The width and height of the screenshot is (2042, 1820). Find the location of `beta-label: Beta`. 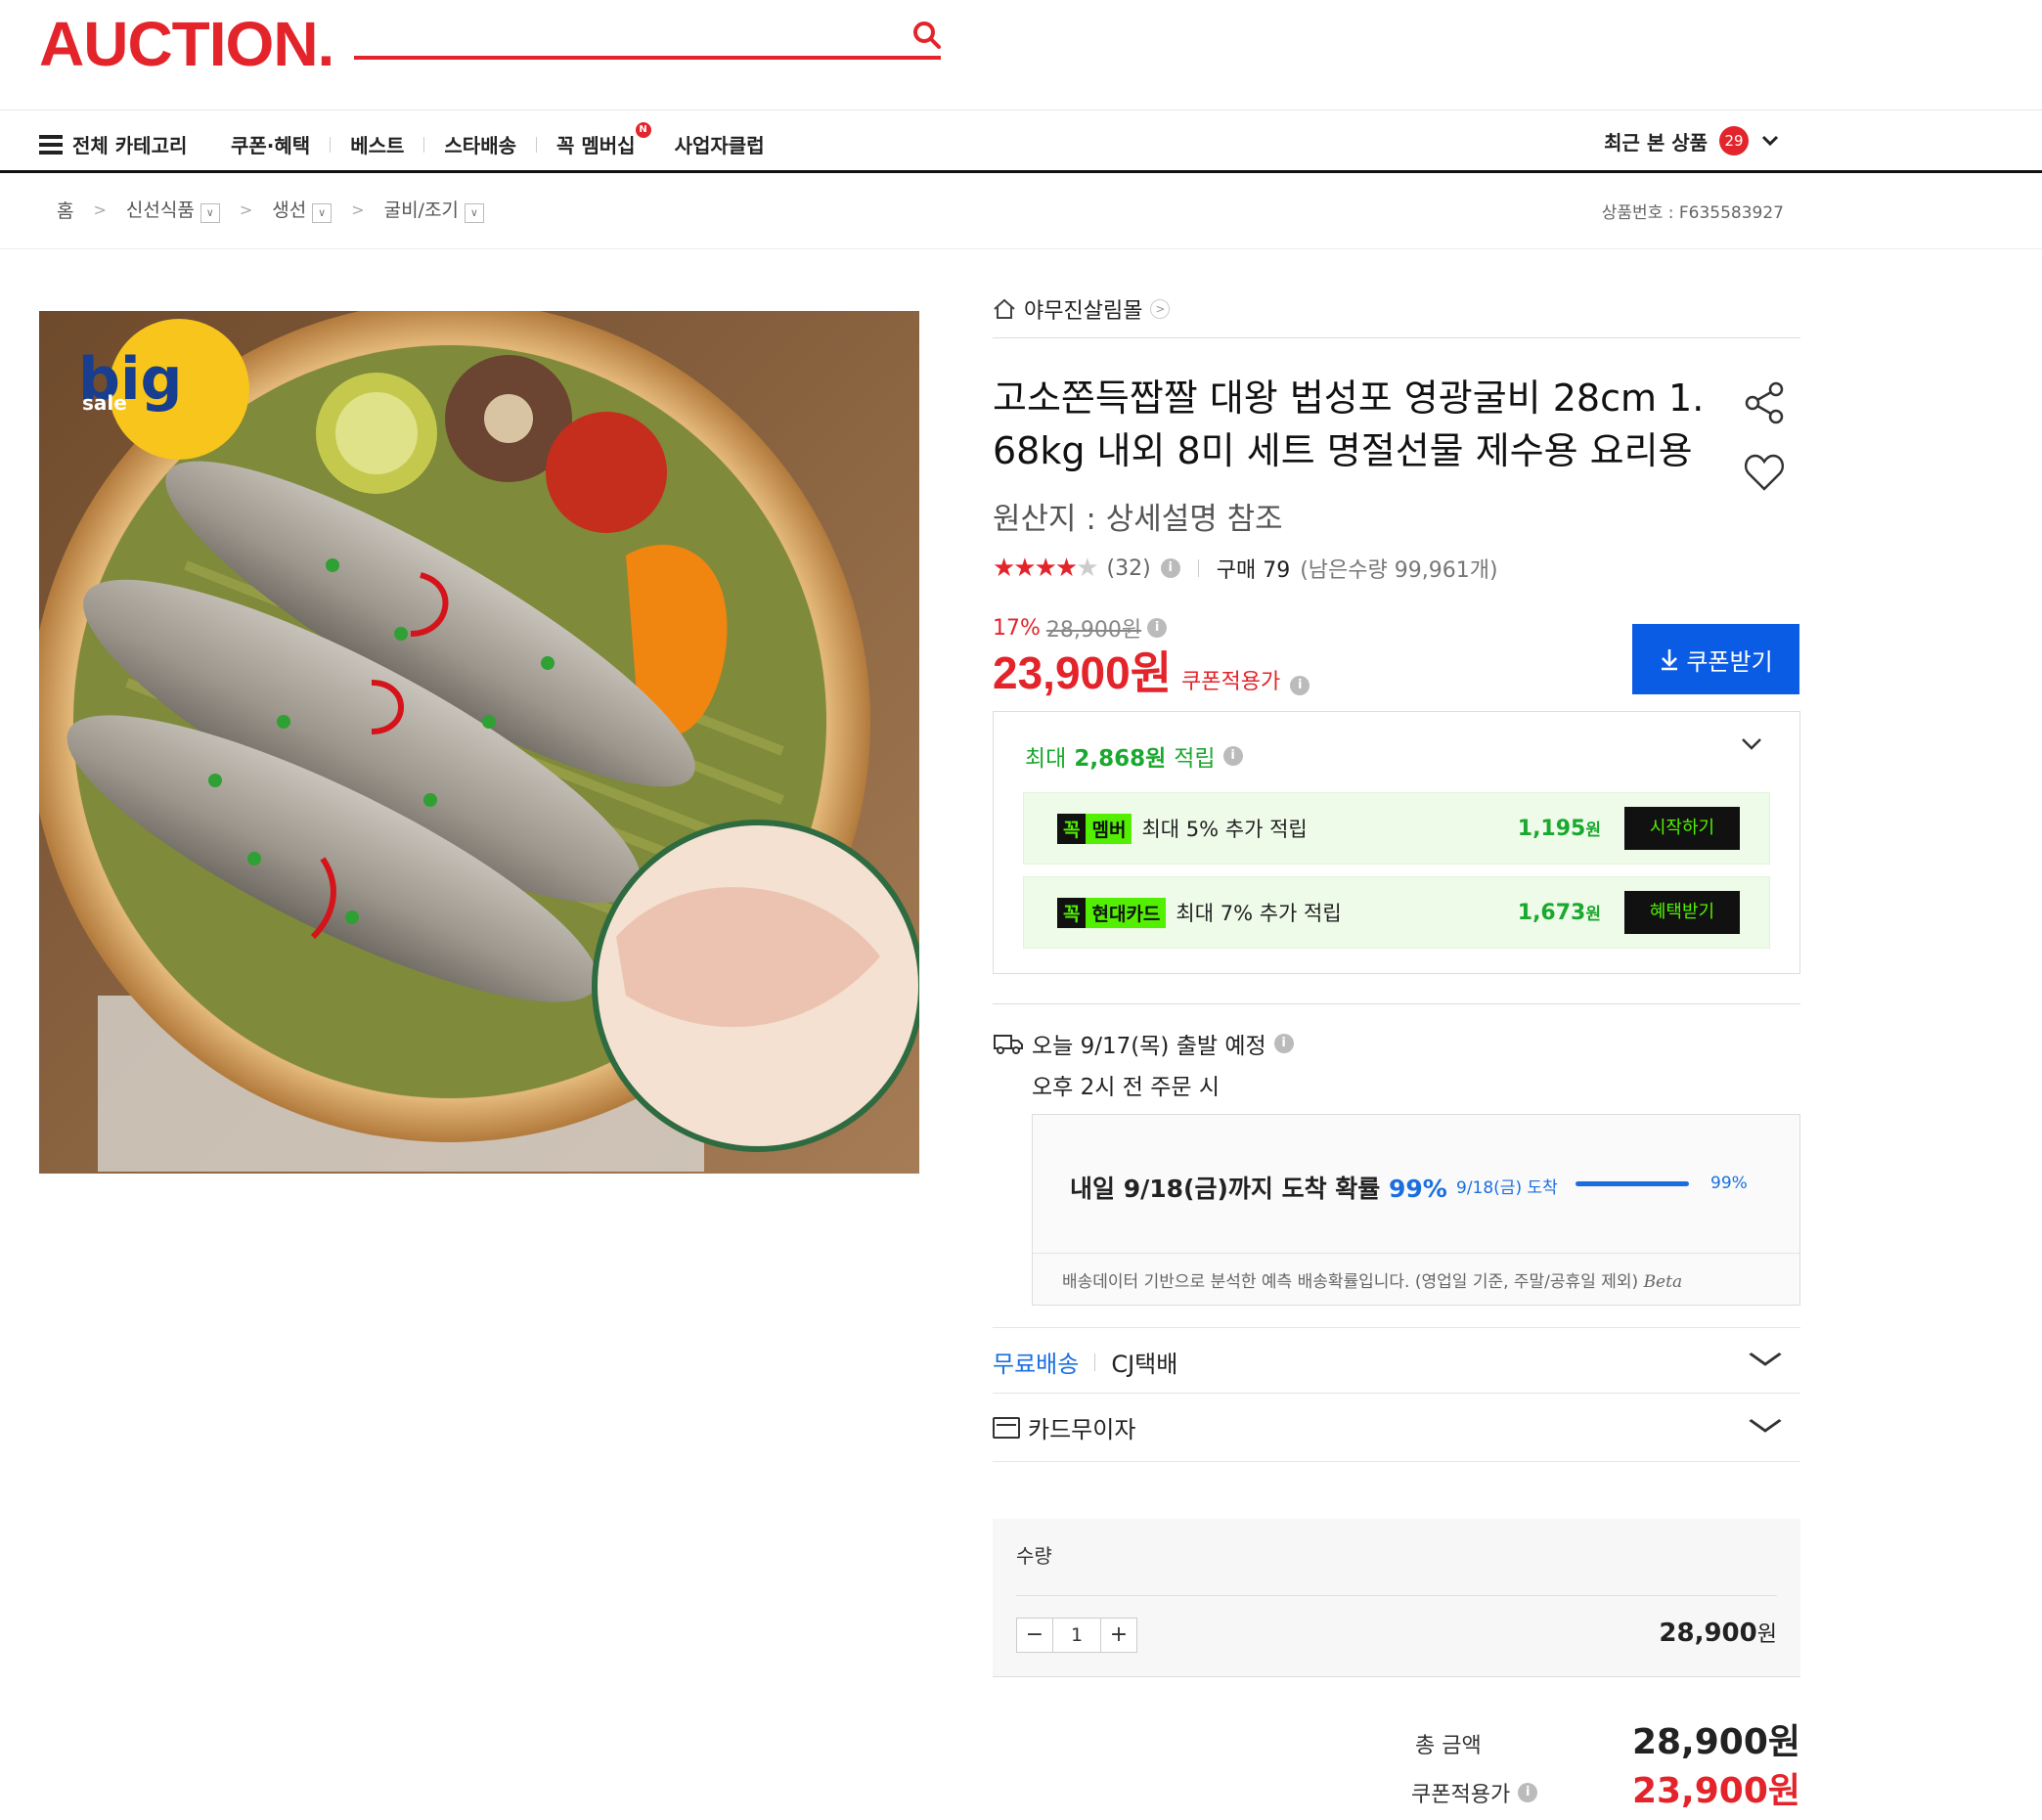

beta-label: Beta is located at coordinates (1663, 1282).